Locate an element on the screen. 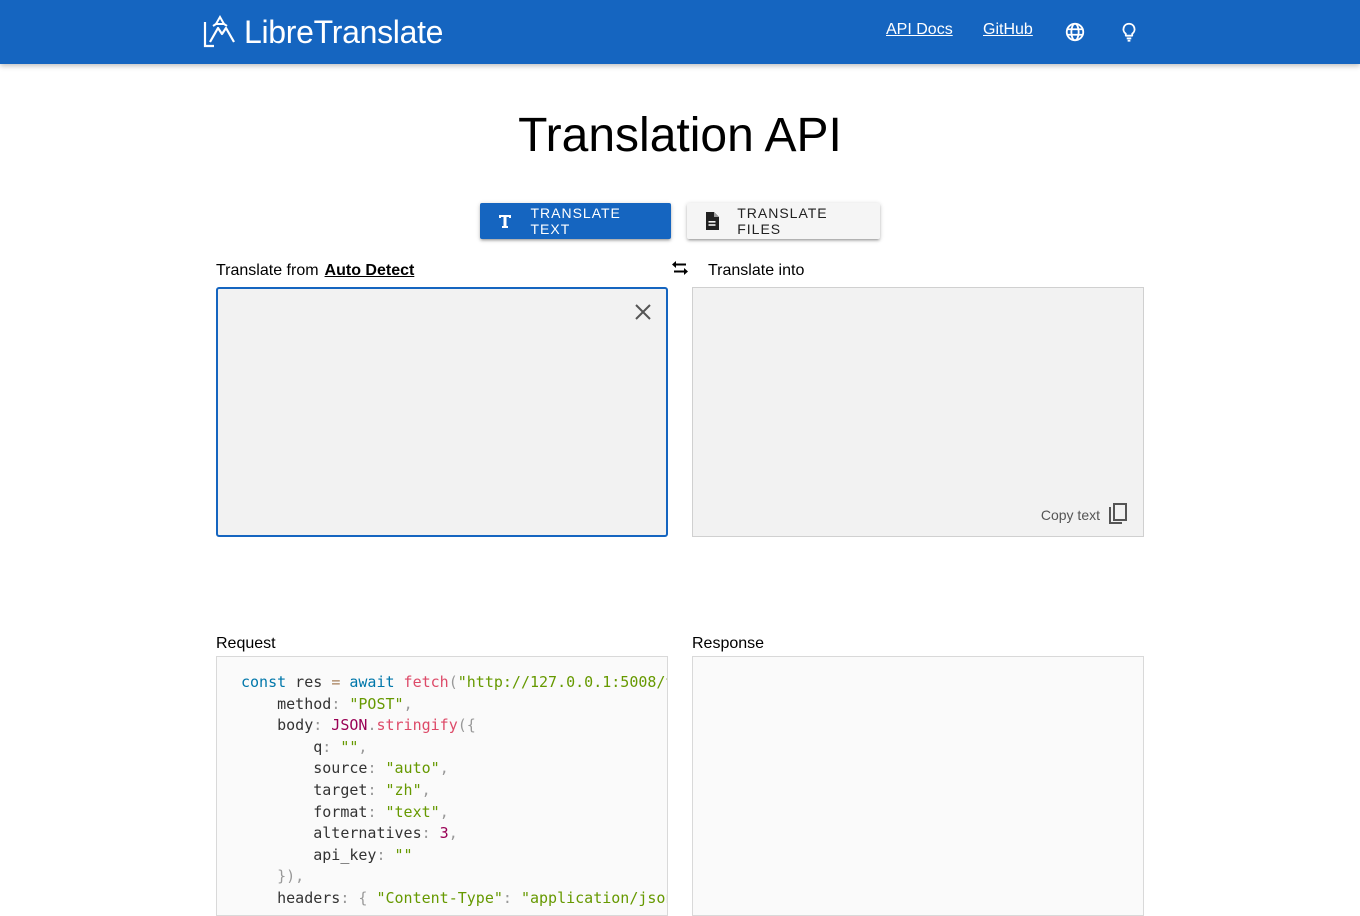 This screenshot has width=1360, height=916. code-token: body is located at coordinates (277, 725).